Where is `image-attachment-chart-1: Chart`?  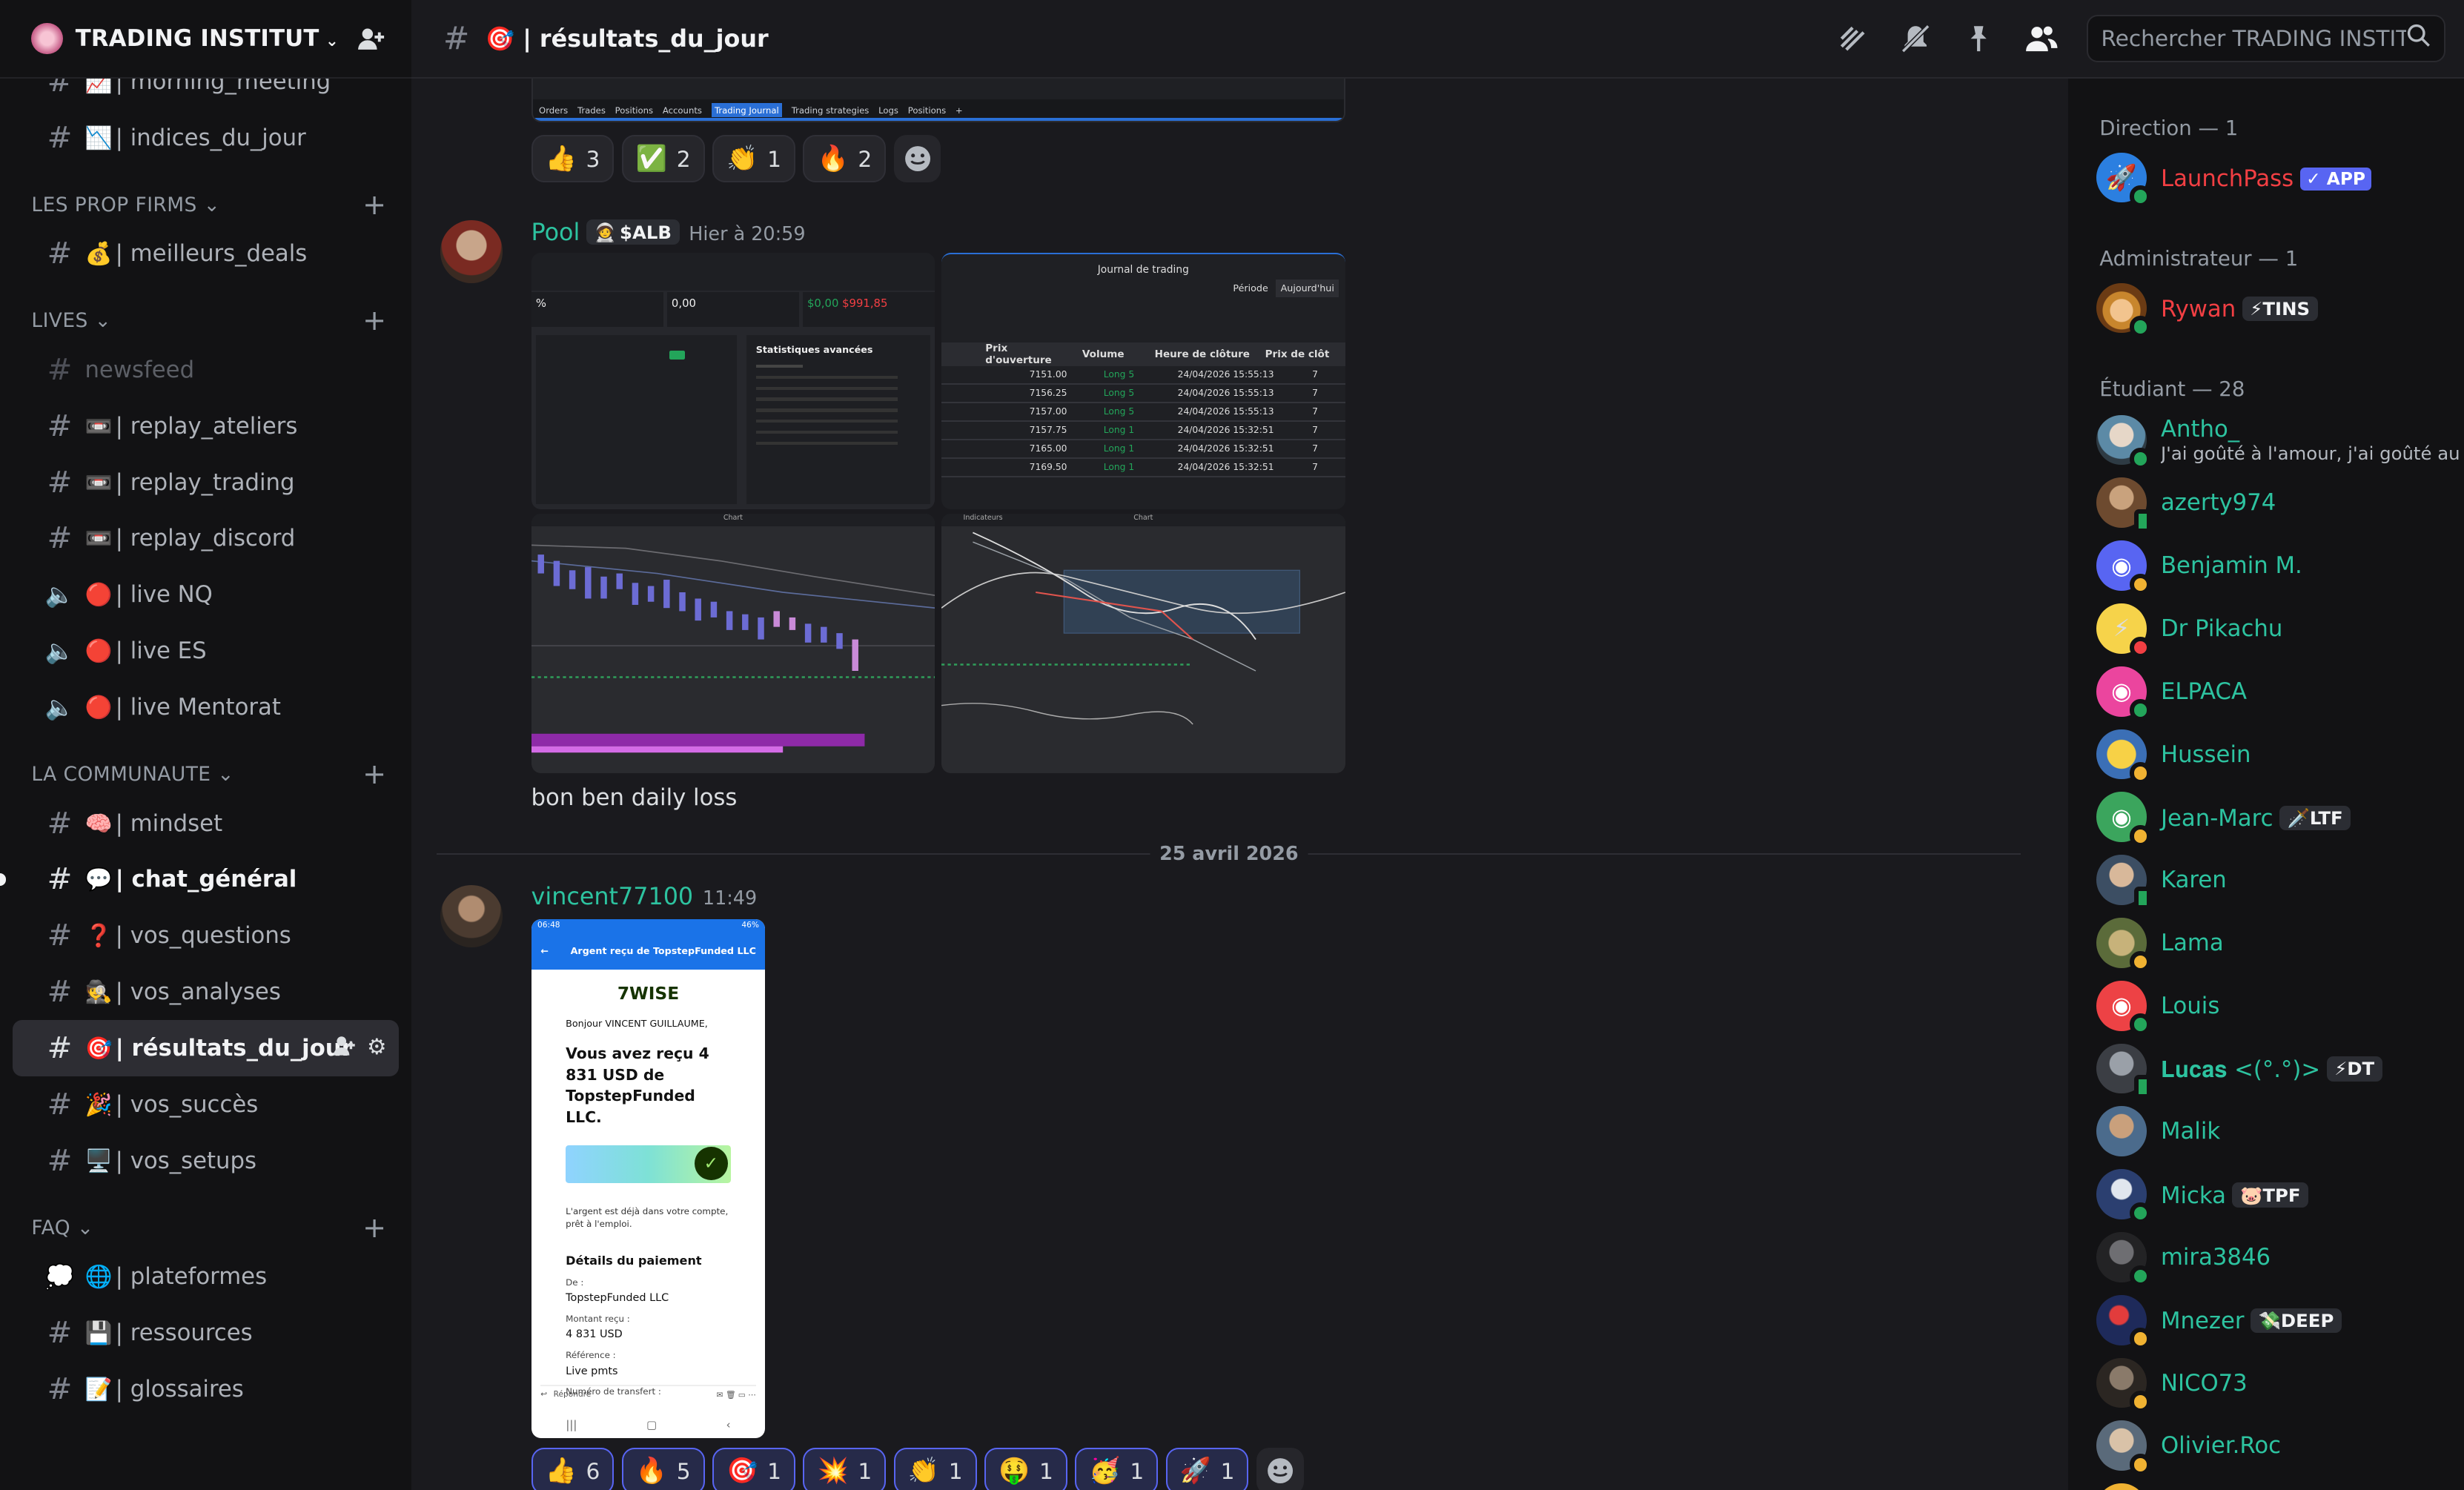 image-attachment-chart-1: Chart is located at coordinates (733, 644).